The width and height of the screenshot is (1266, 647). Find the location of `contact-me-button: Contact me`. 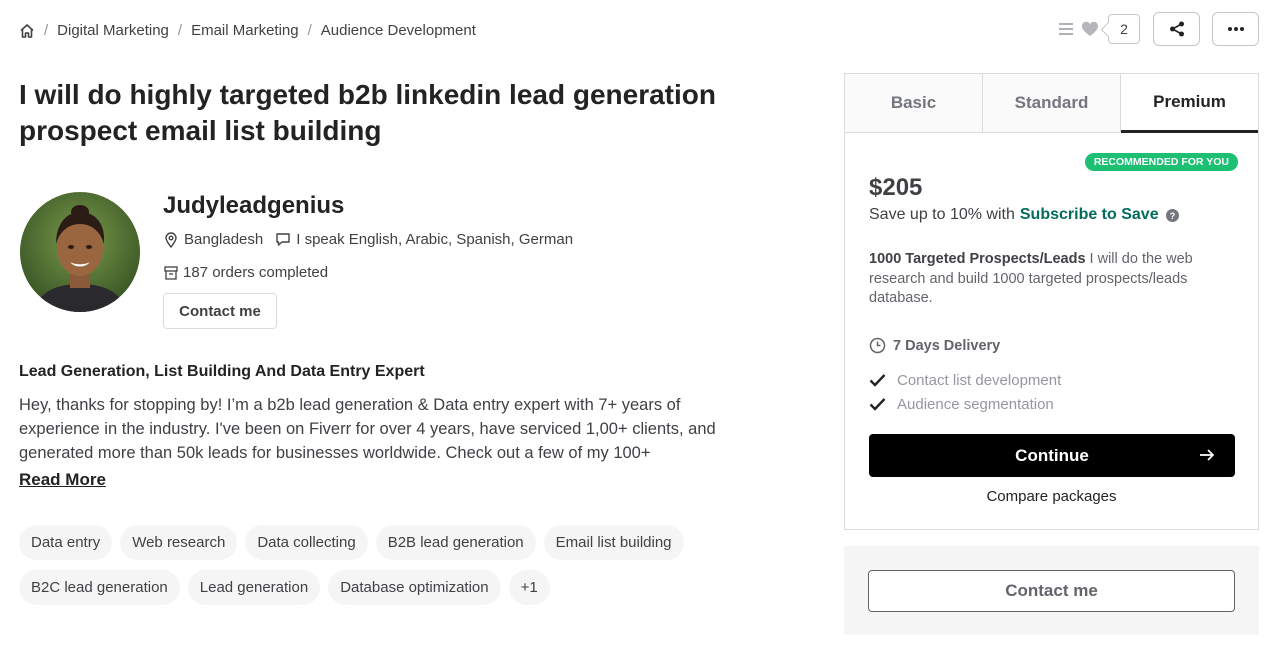

contact-me-button: Contact me is located at coordinates (220, 311).